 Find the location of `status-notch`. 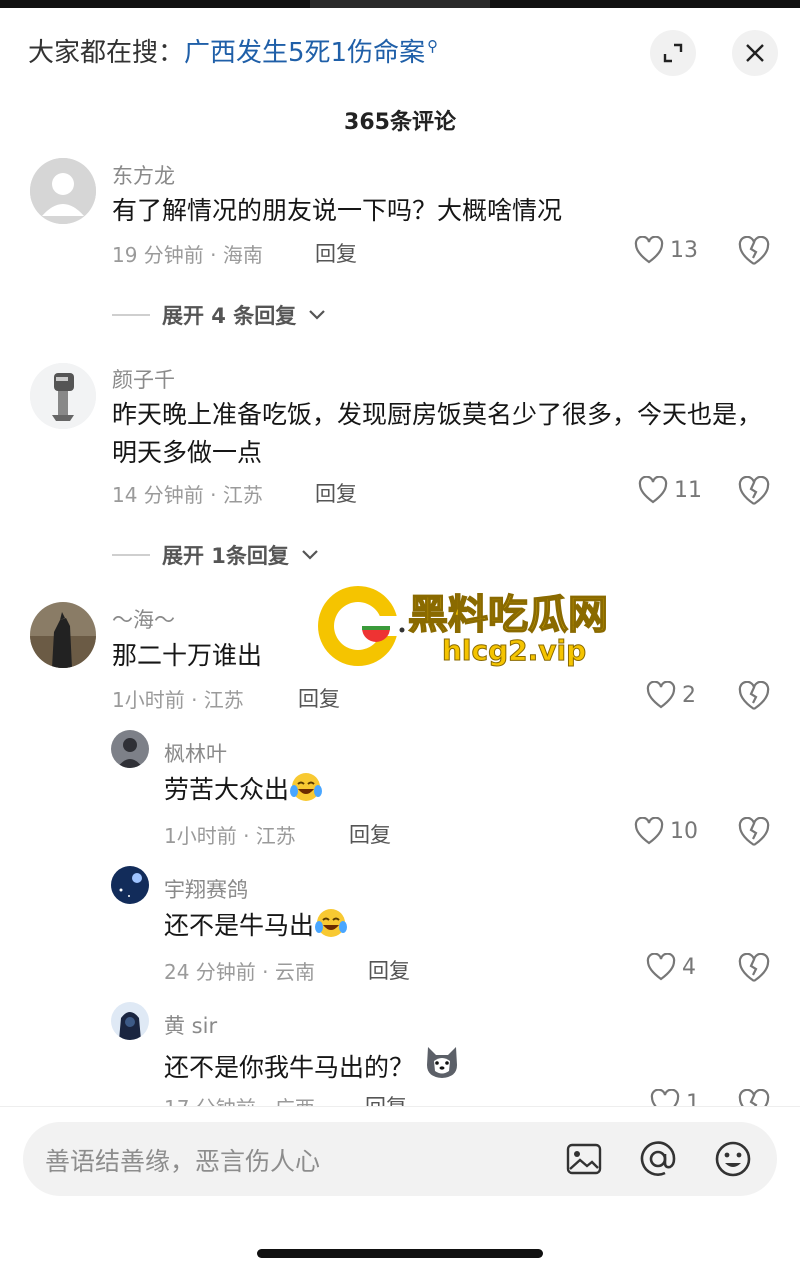

status-notch is located at coordinates (400, 4).